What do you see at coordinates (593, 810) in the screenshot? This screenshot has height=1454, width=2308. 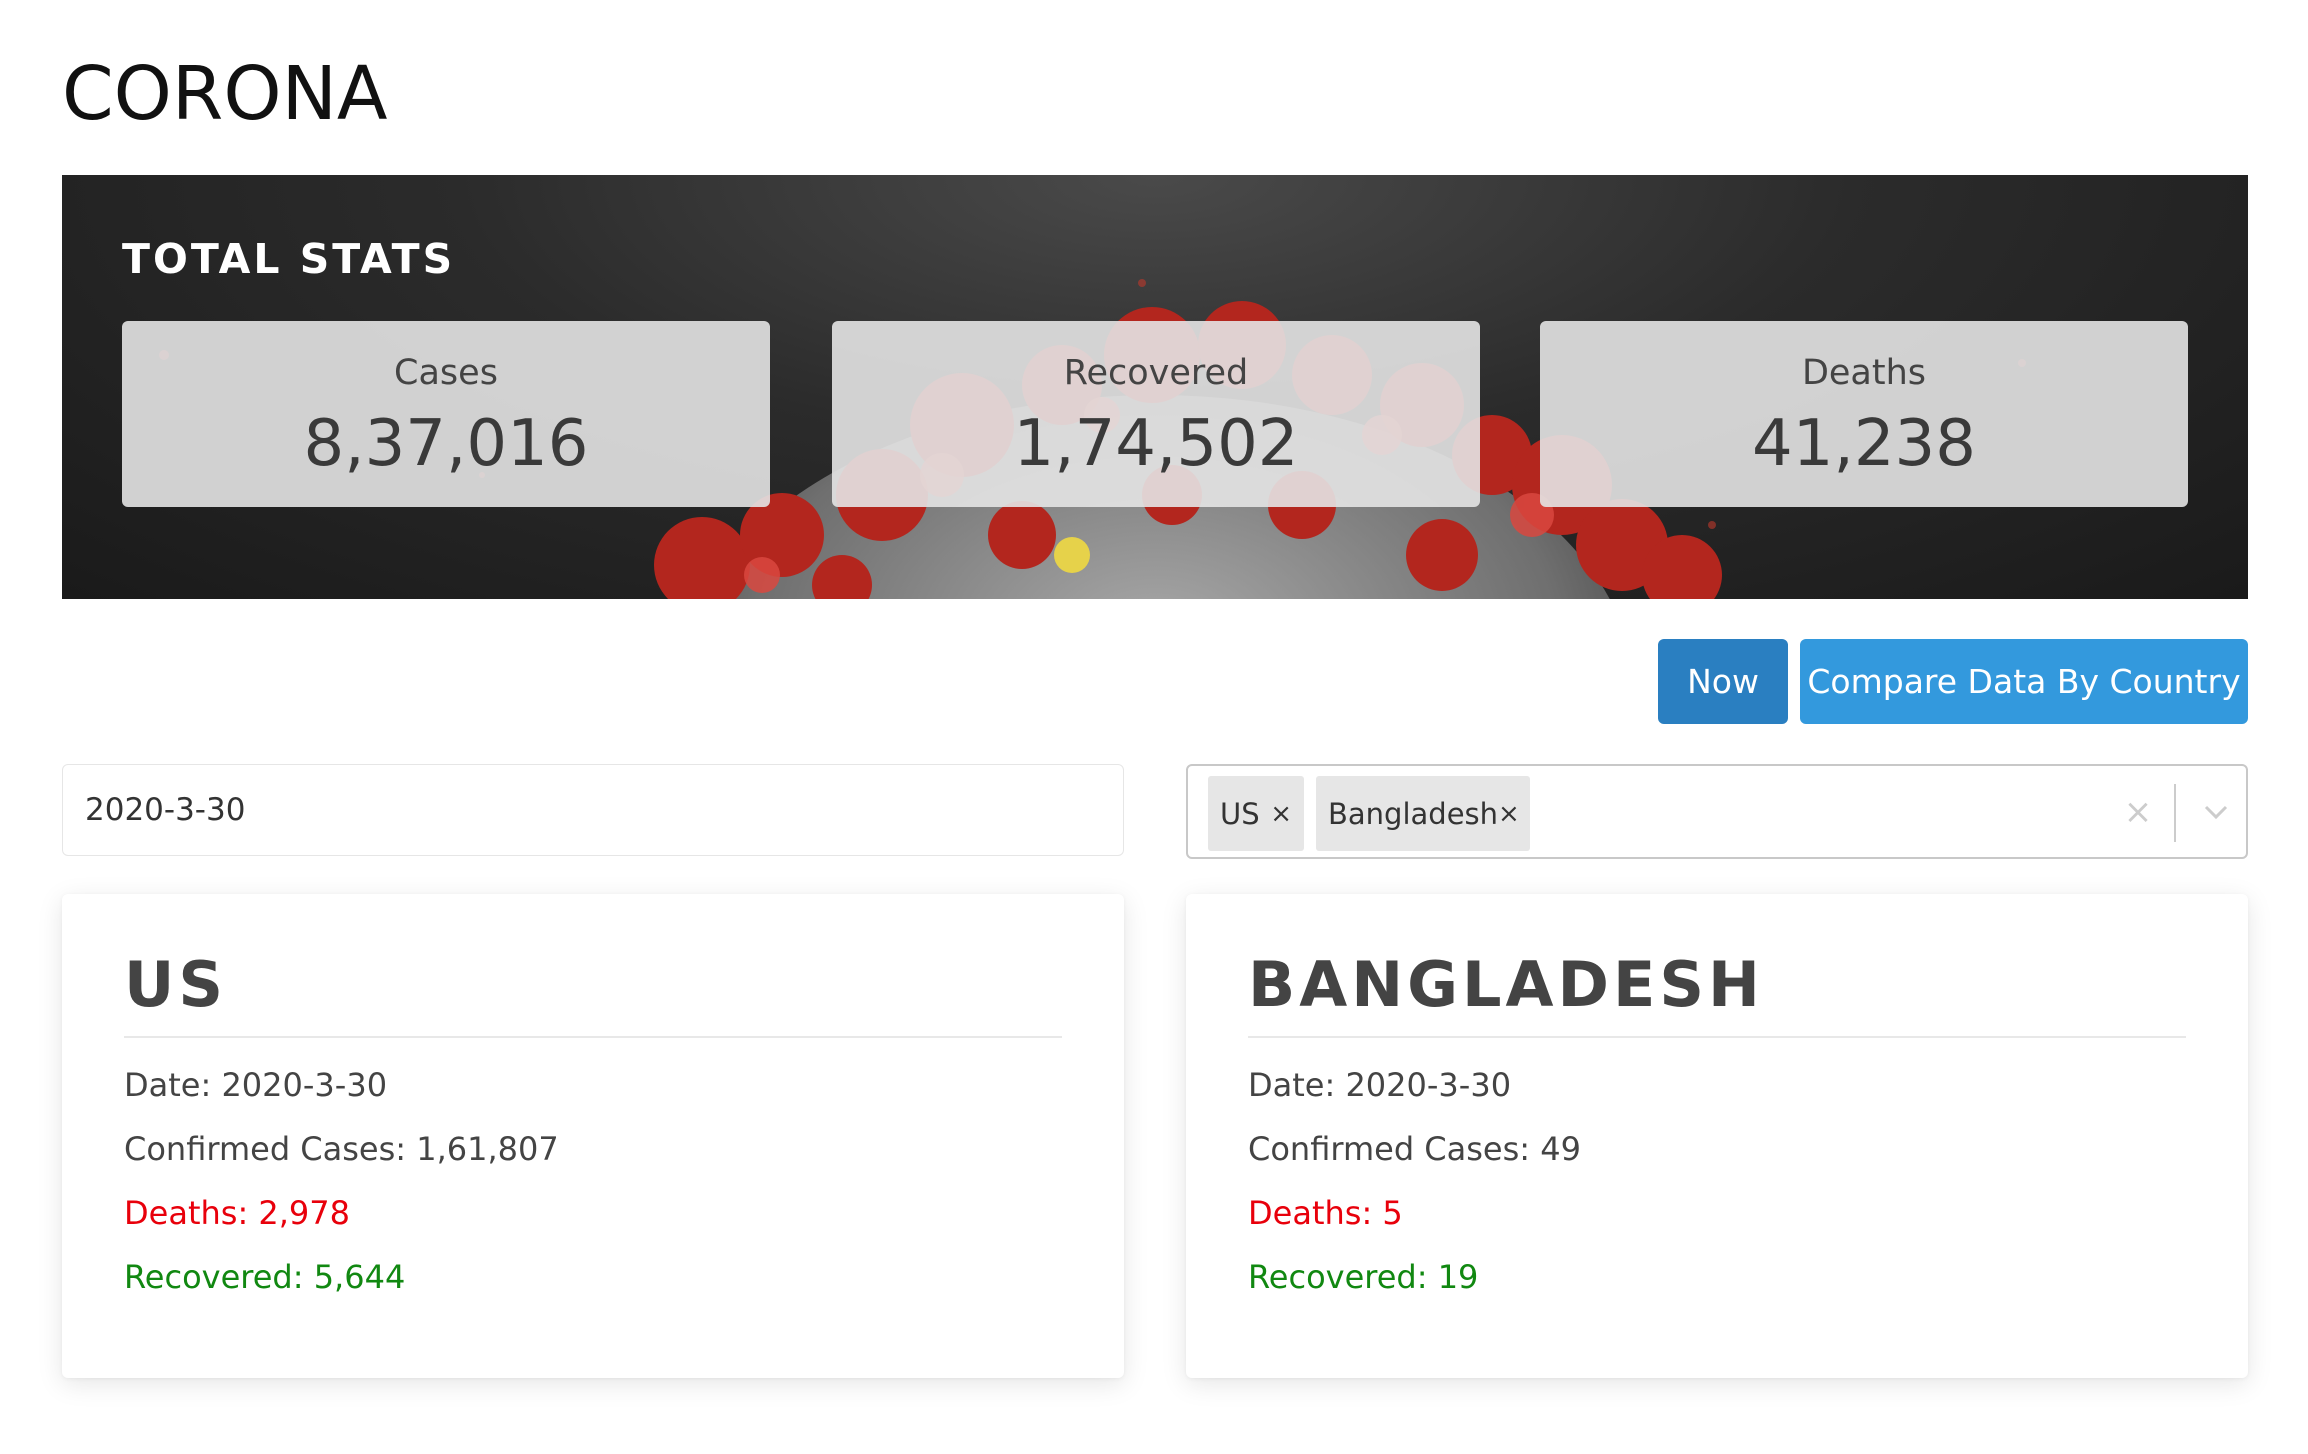 I see `date-input` at bounding box center [593, 810].